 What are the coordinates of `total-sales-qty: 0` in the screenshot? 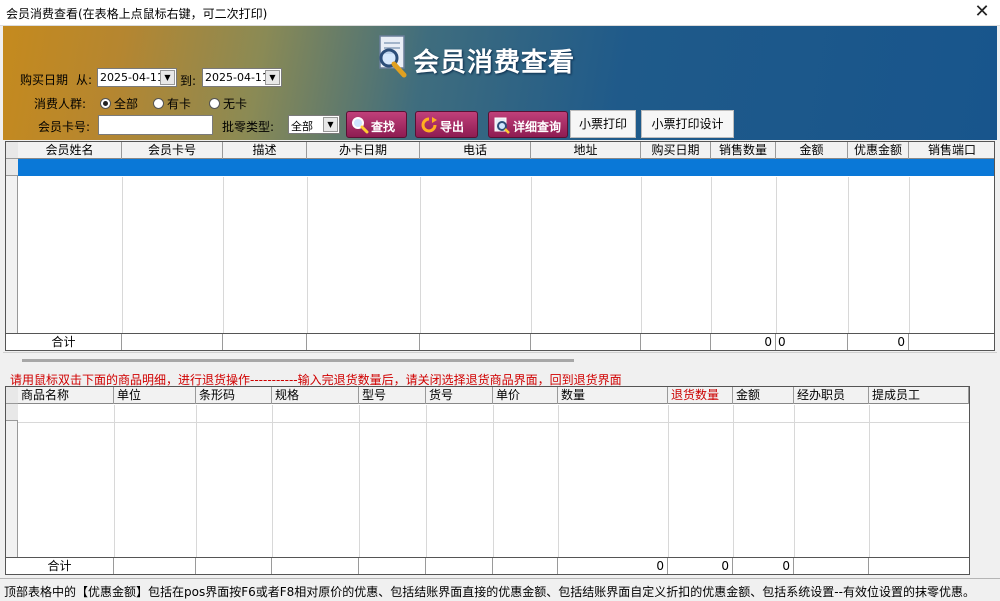 It's located at (743, 342).